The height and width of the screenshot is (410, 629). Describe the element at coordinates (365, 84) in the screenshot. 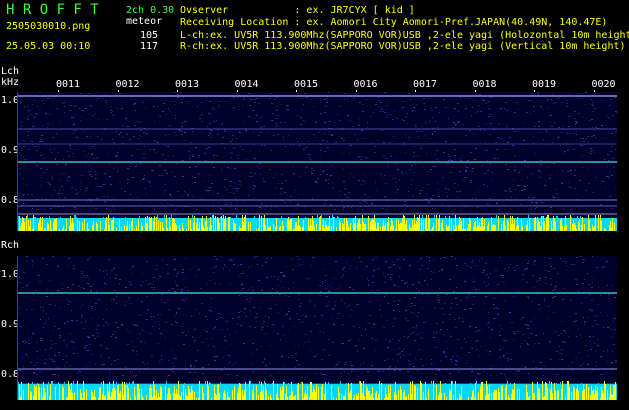

I see `time-tick-label: 0016` at that location.